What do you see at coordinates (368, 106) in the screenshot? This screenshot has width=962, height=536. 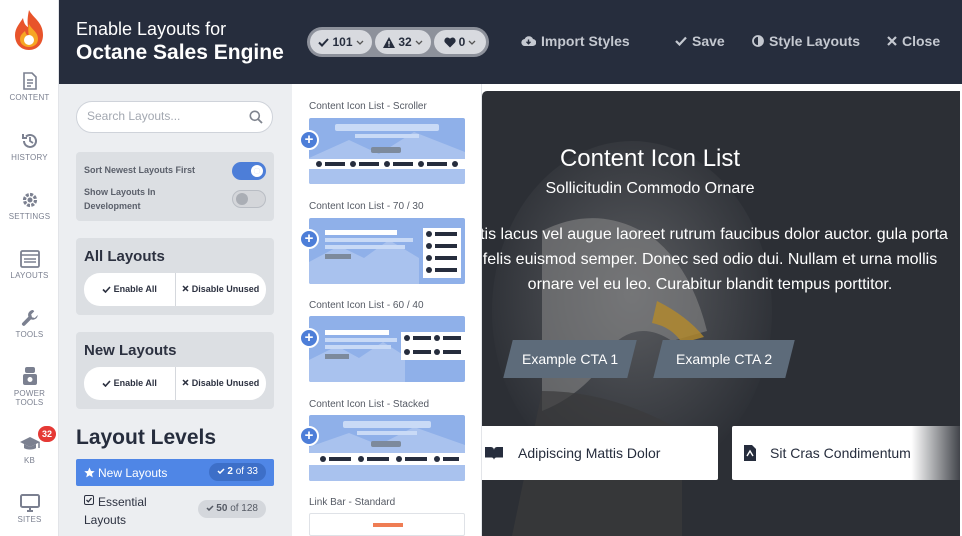 I see `layout-item-label: Content Icon List - Scroller` at bounding box center [368, 106].